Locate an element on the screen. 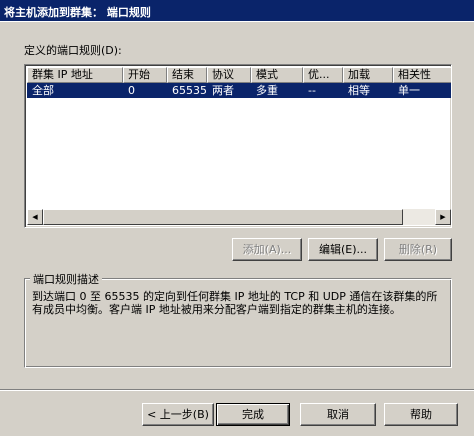 This screenshot has width=474, height=436. column-header-mode: 模式 is located at coordinates (277, 75).